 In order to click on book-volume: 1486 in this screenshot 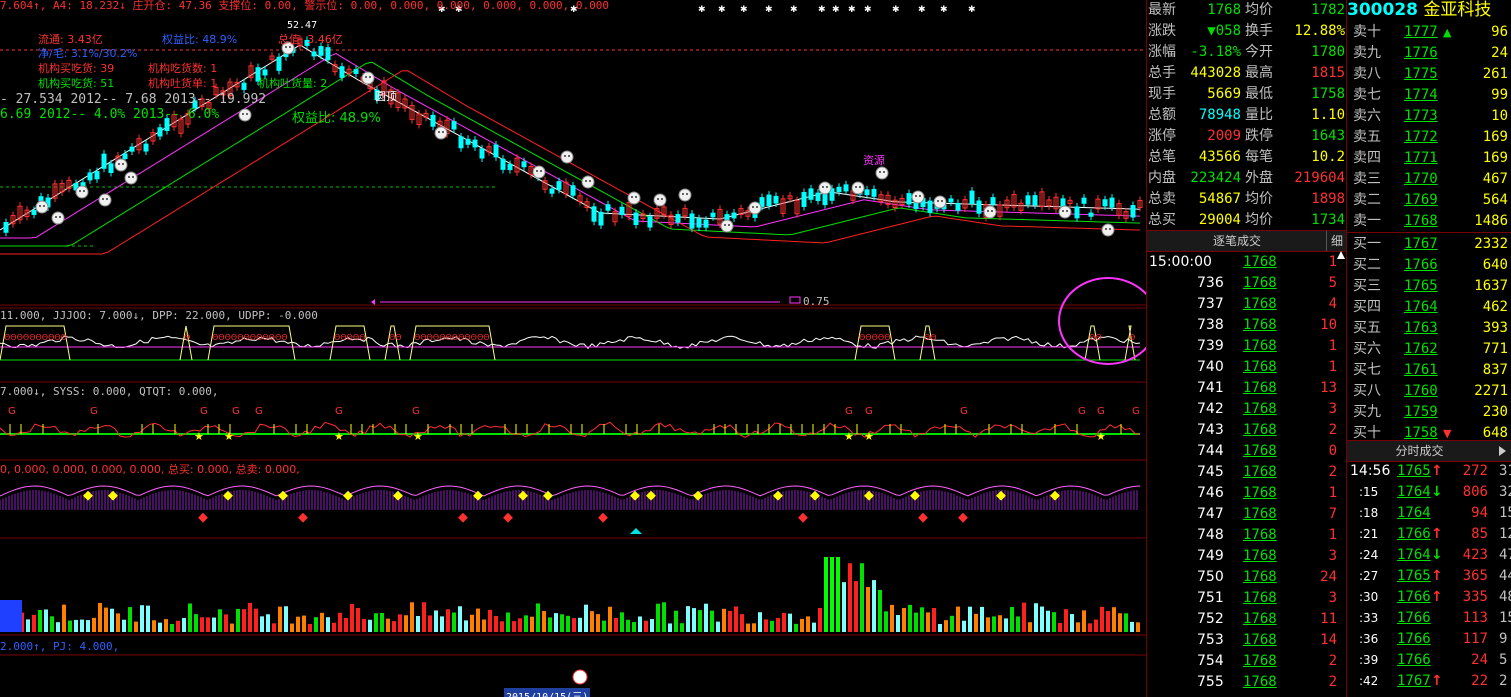, I will do `click(1491, 221)`.